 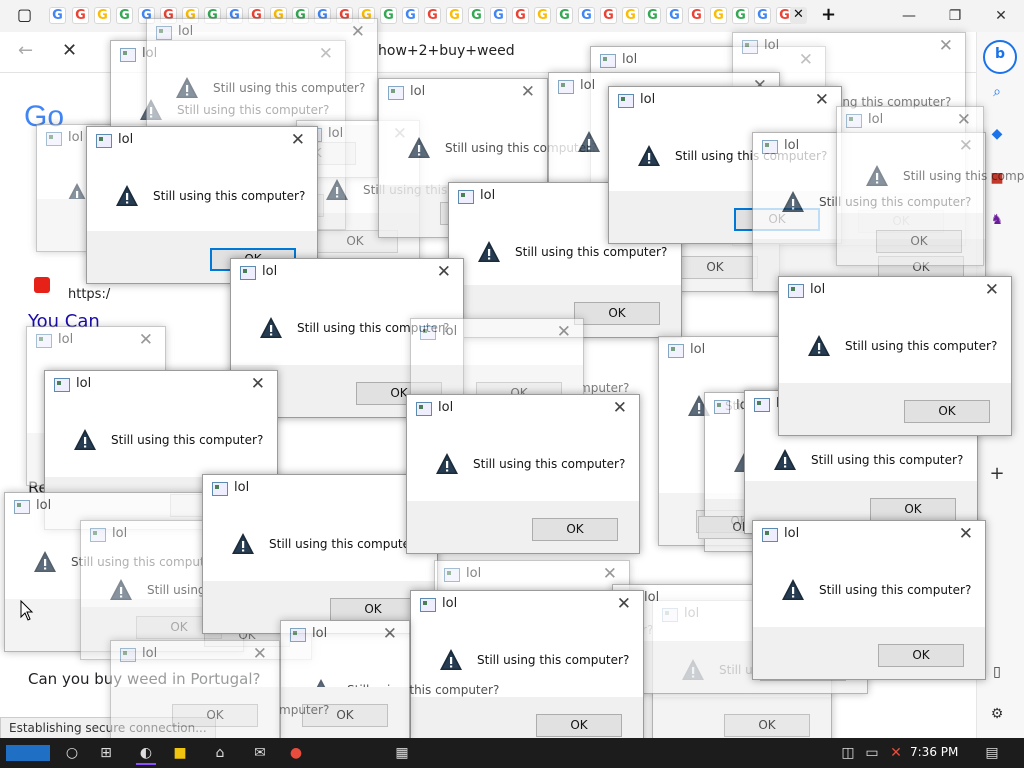 What do you see at coordinates (72, 753) in the screenshot?
I see `search-circle-icon: ○` at bounding box center [72, 753].